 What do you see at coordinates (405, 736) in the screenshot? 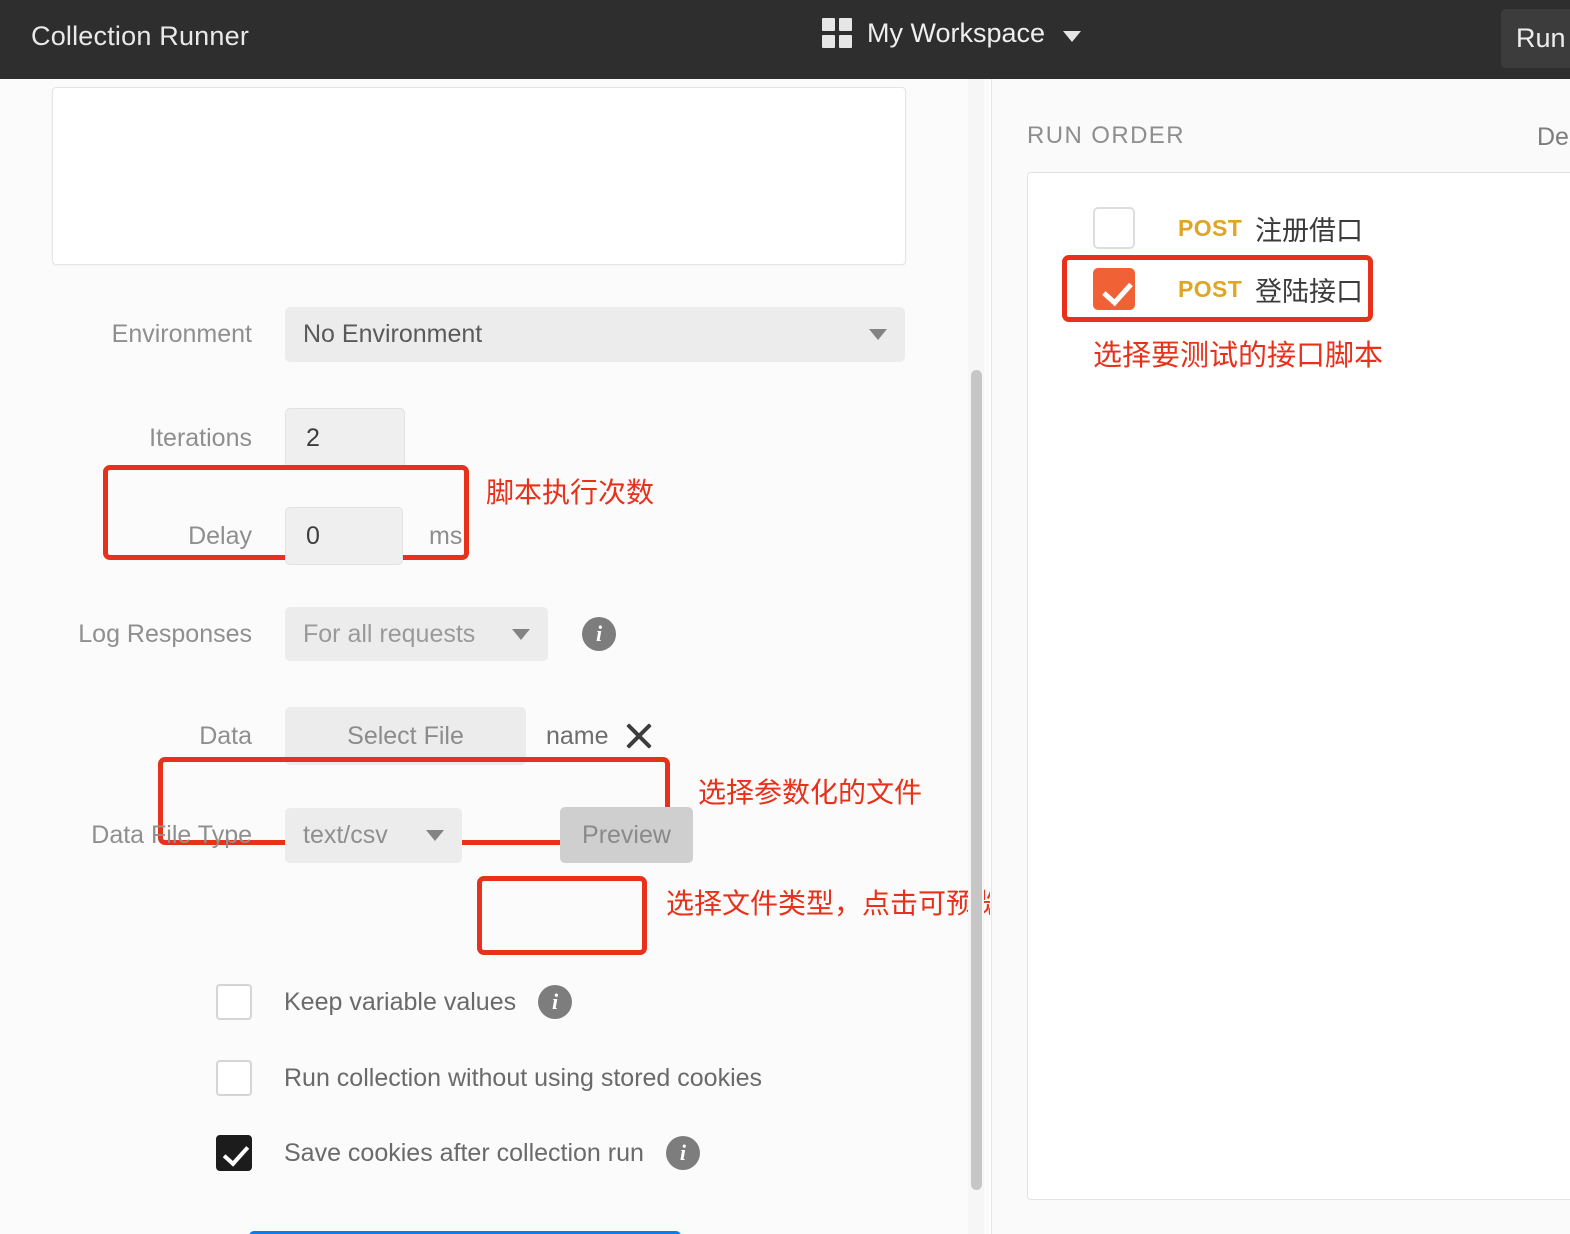
I see `select-file-button: Select File` at bounding box center [405, 736].